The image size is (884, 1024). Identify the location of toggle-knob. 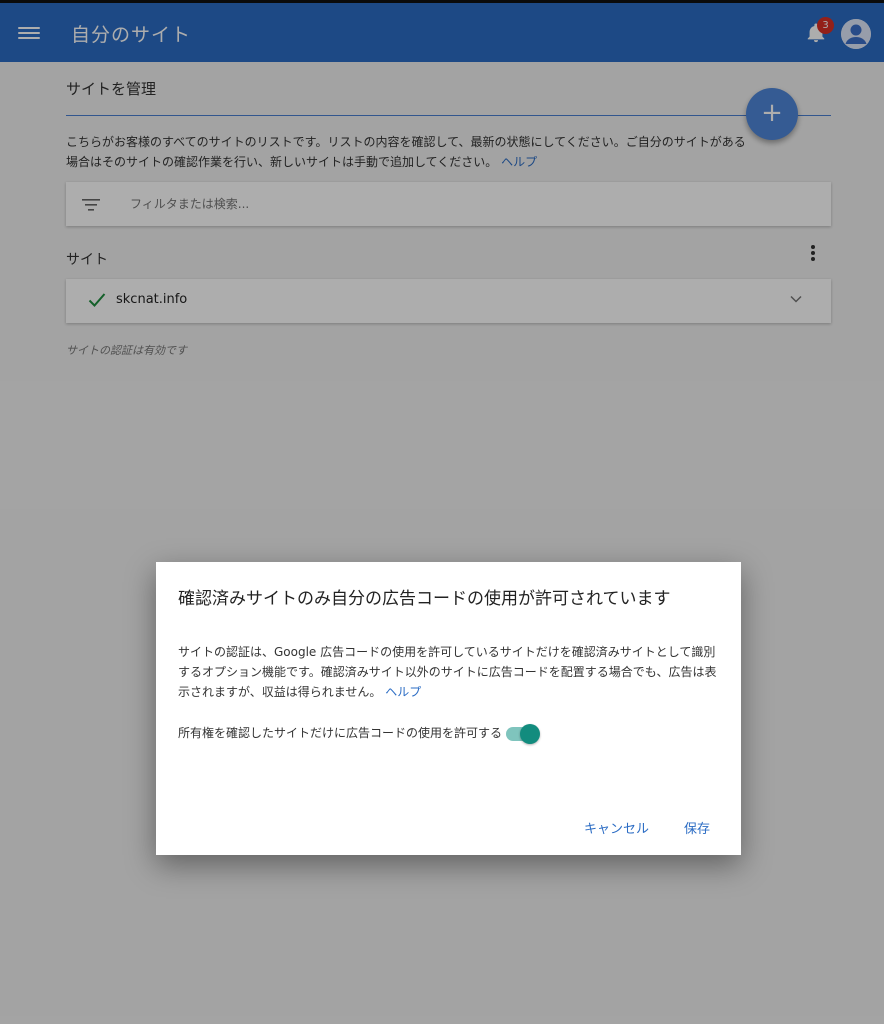
(530, 734).